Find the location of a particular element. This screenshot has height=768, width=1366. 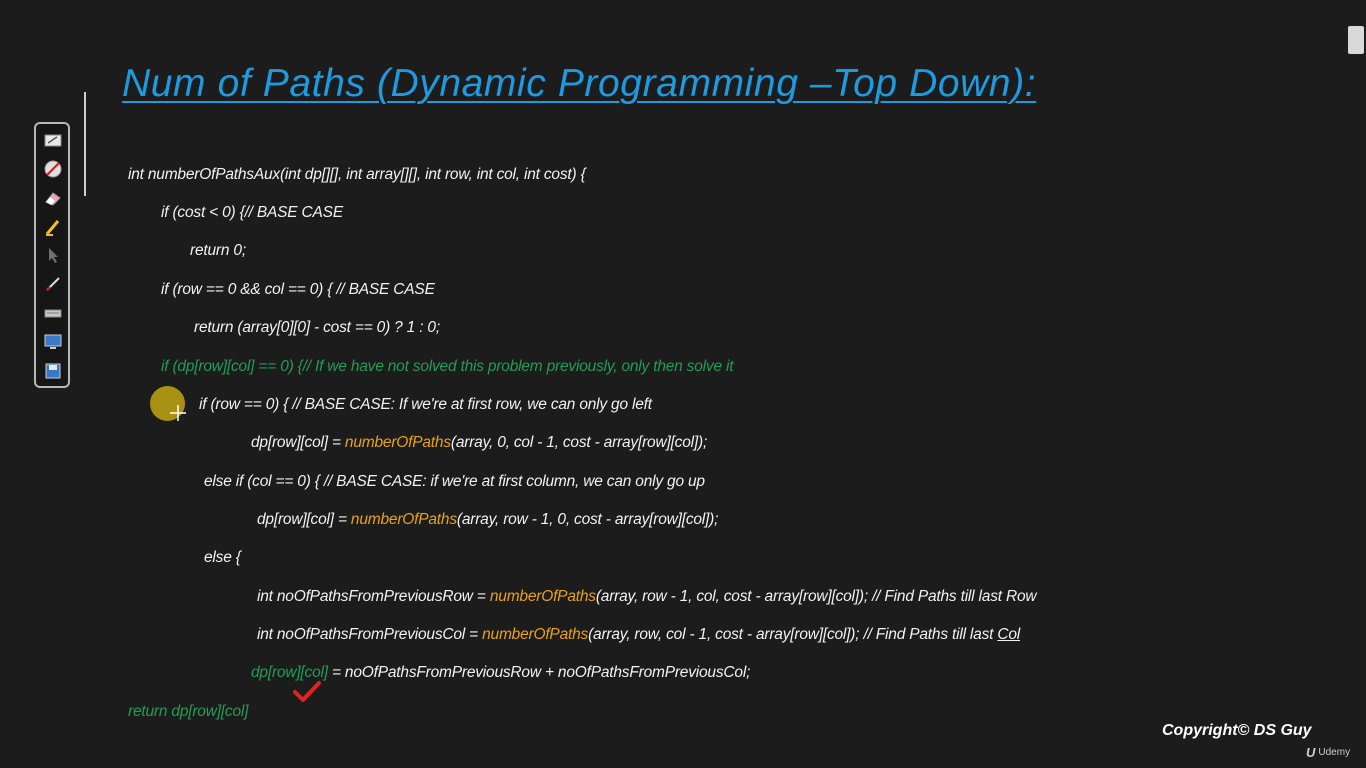

corner-widget-icon is located at coordinates (1356, 40).